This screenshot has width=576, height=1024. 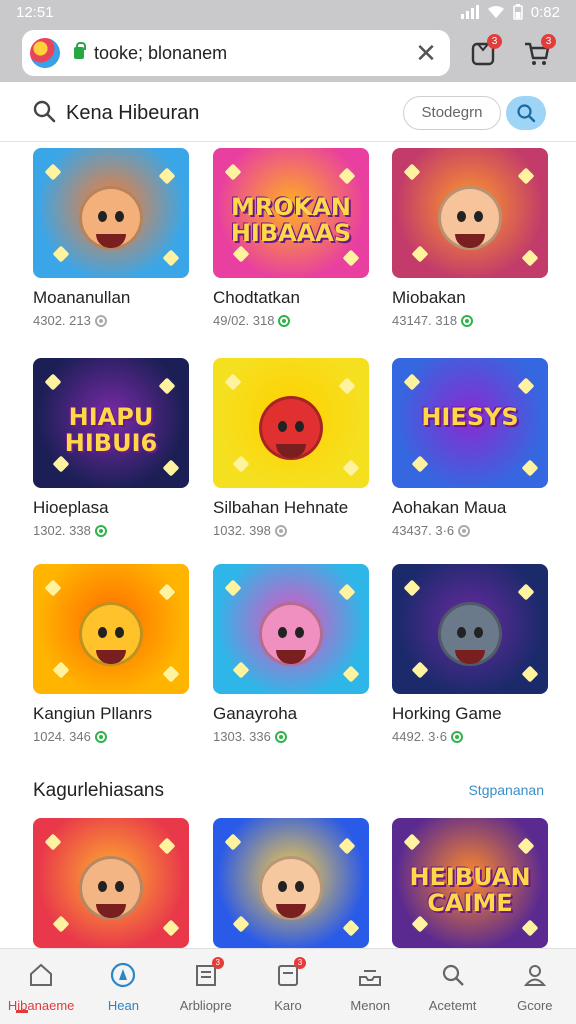 I want to click on url-text: tooke; blonanem, so click(x=160, y=53).